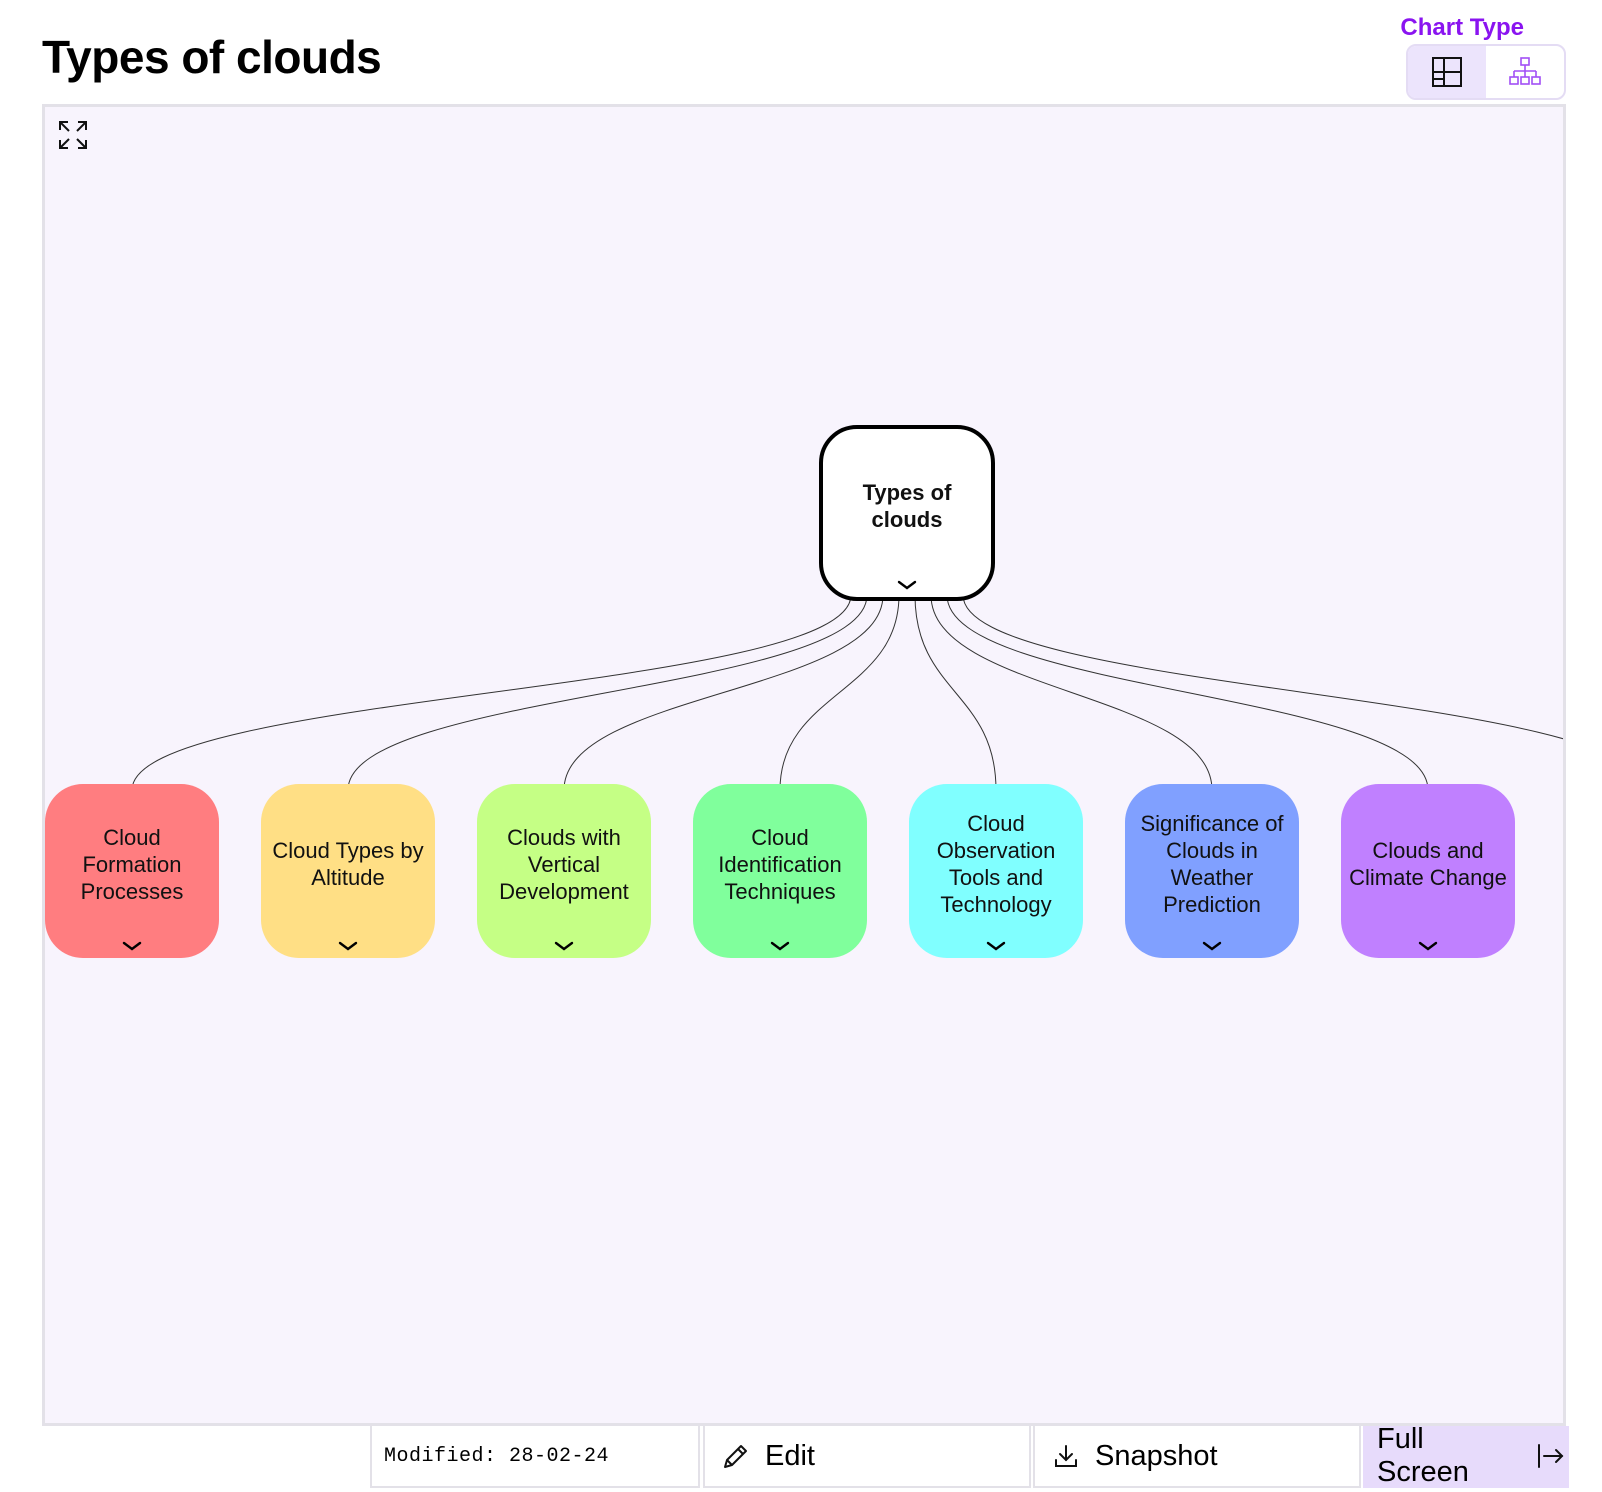  What do you see at coordinates (535, 1457) in the screenshot?
I see `modified-date: Modified: 28-02-24` at bounding box center [535, 1457].